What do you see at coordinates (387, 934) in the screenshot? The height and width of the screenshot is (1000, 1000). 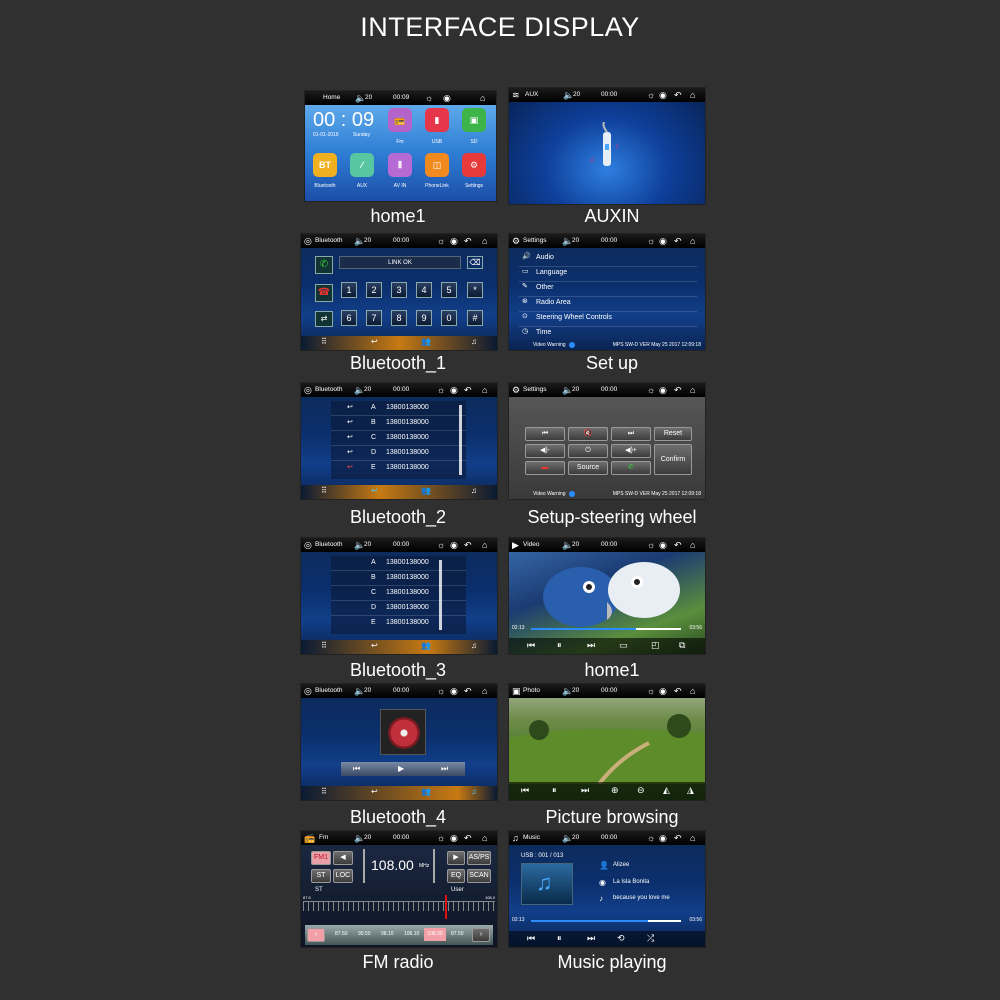 I see `preset-item: 98.10` at bounding box center [387, 934].